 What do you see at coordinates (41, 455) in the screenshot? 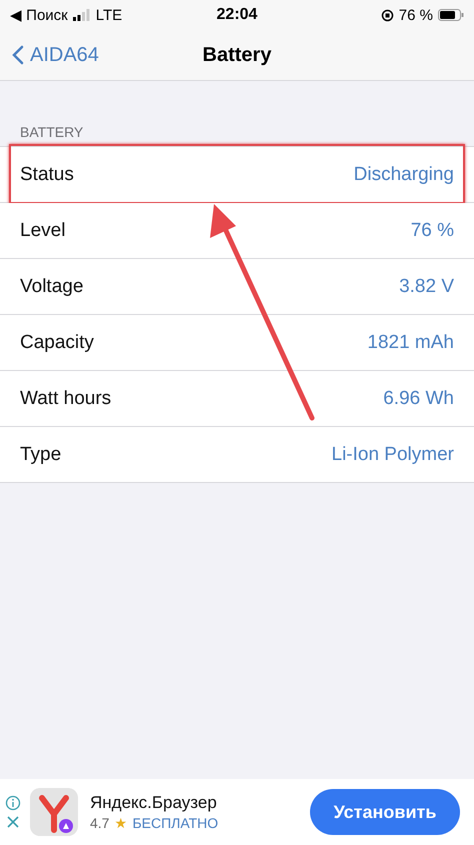
I see `row-label: Type` at bounding box center [41, 455].